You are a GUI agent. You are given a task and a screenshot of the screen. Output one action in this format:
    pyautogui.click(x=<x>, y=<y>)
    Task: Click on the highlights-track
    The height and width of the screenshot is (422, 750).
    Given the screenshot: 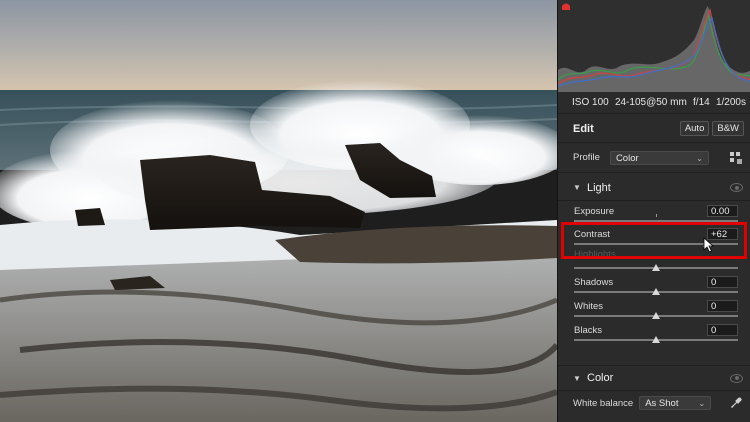 What is the action you would take?
    pyautogui.click(x=656, y=267)
    